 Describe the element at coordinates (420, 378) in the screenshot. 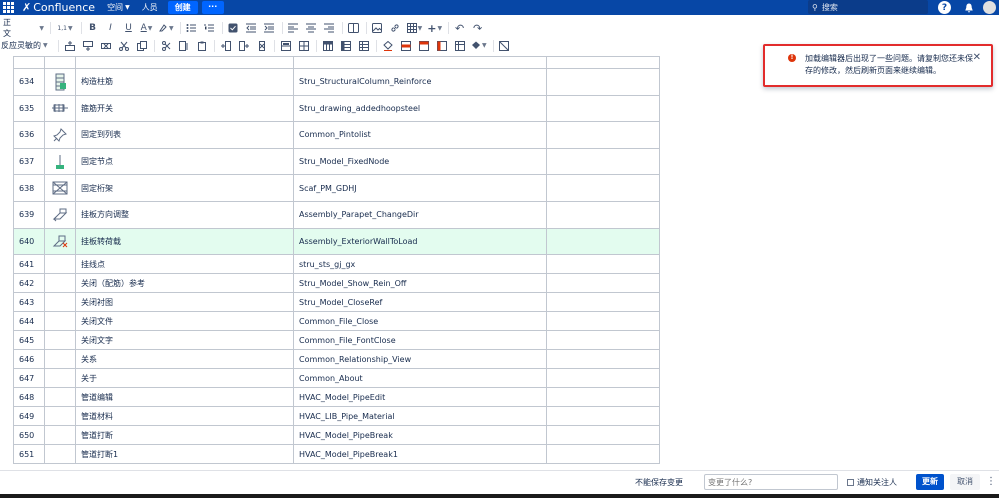

I see `command-id-cell: Common_About` at that location.